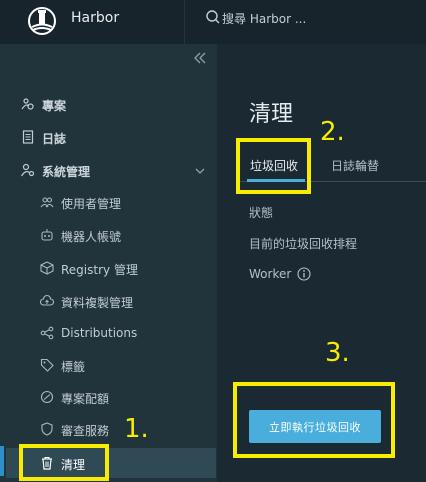 Image resolution: width=426 pixels, height=482 pixels. I want to click on annotation-number-2: 2., so click(332, 132).